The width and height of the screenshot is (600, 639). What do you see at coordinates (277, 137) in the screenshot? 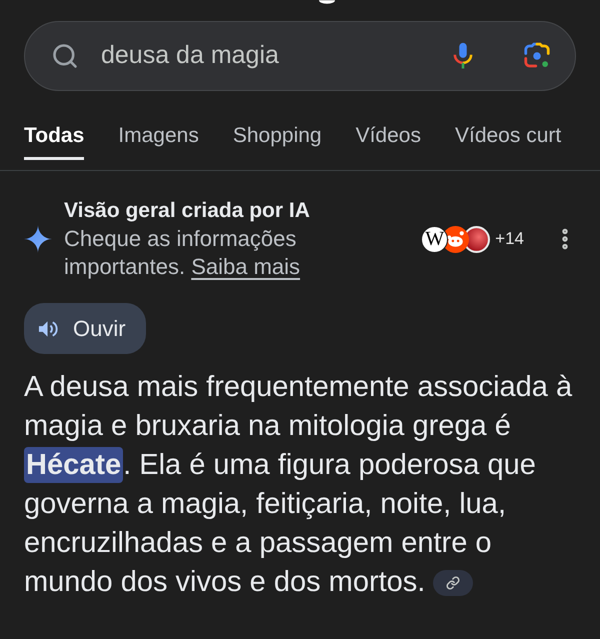
I see `tab: Shopping` at bounding box center [277, 137].